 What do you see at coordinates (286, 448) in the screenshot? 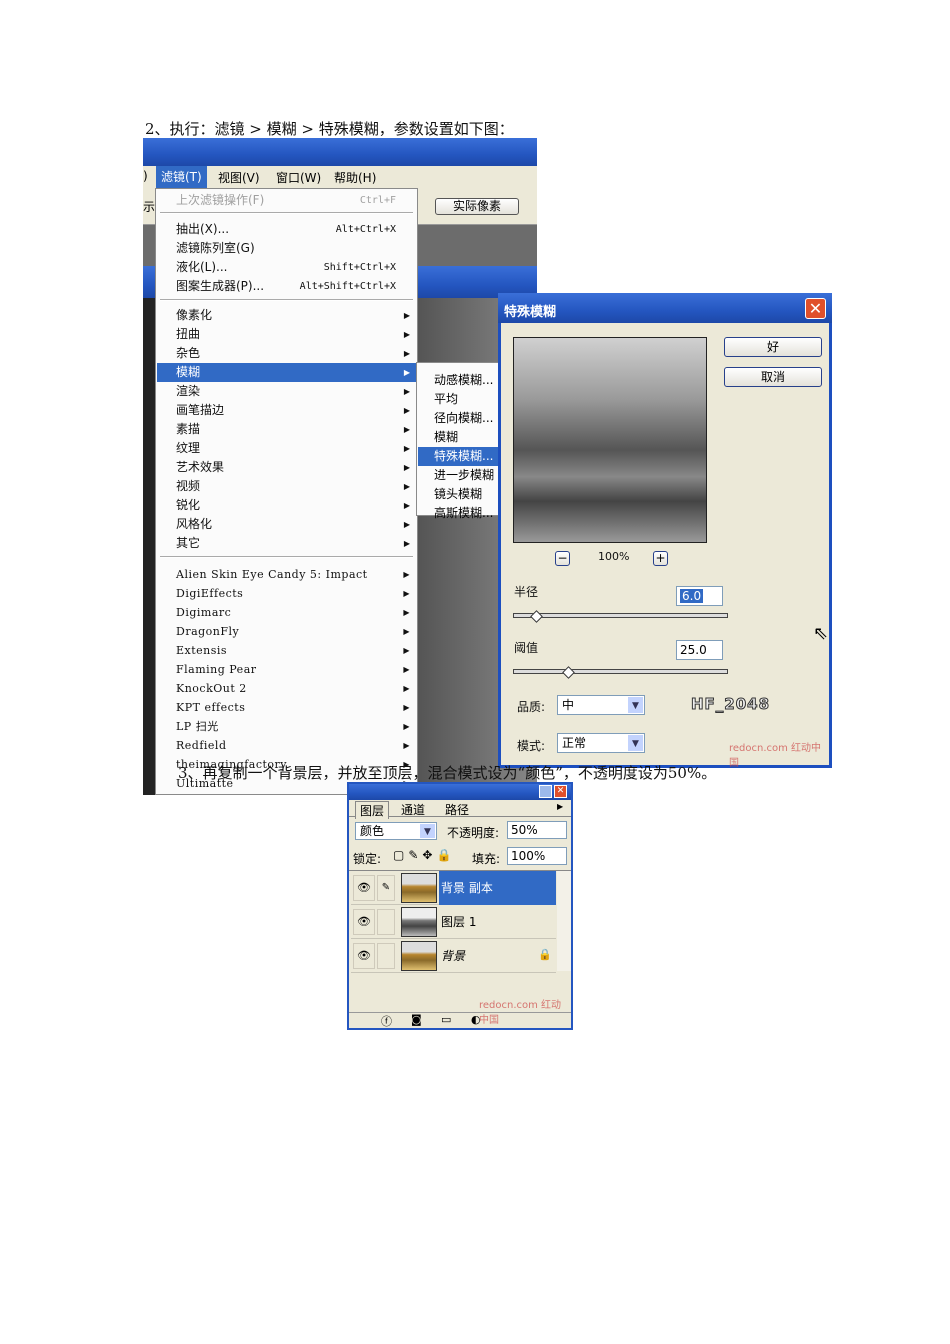
I see `menu-item: 纹理 ▶` at bounding box center [286, 448].